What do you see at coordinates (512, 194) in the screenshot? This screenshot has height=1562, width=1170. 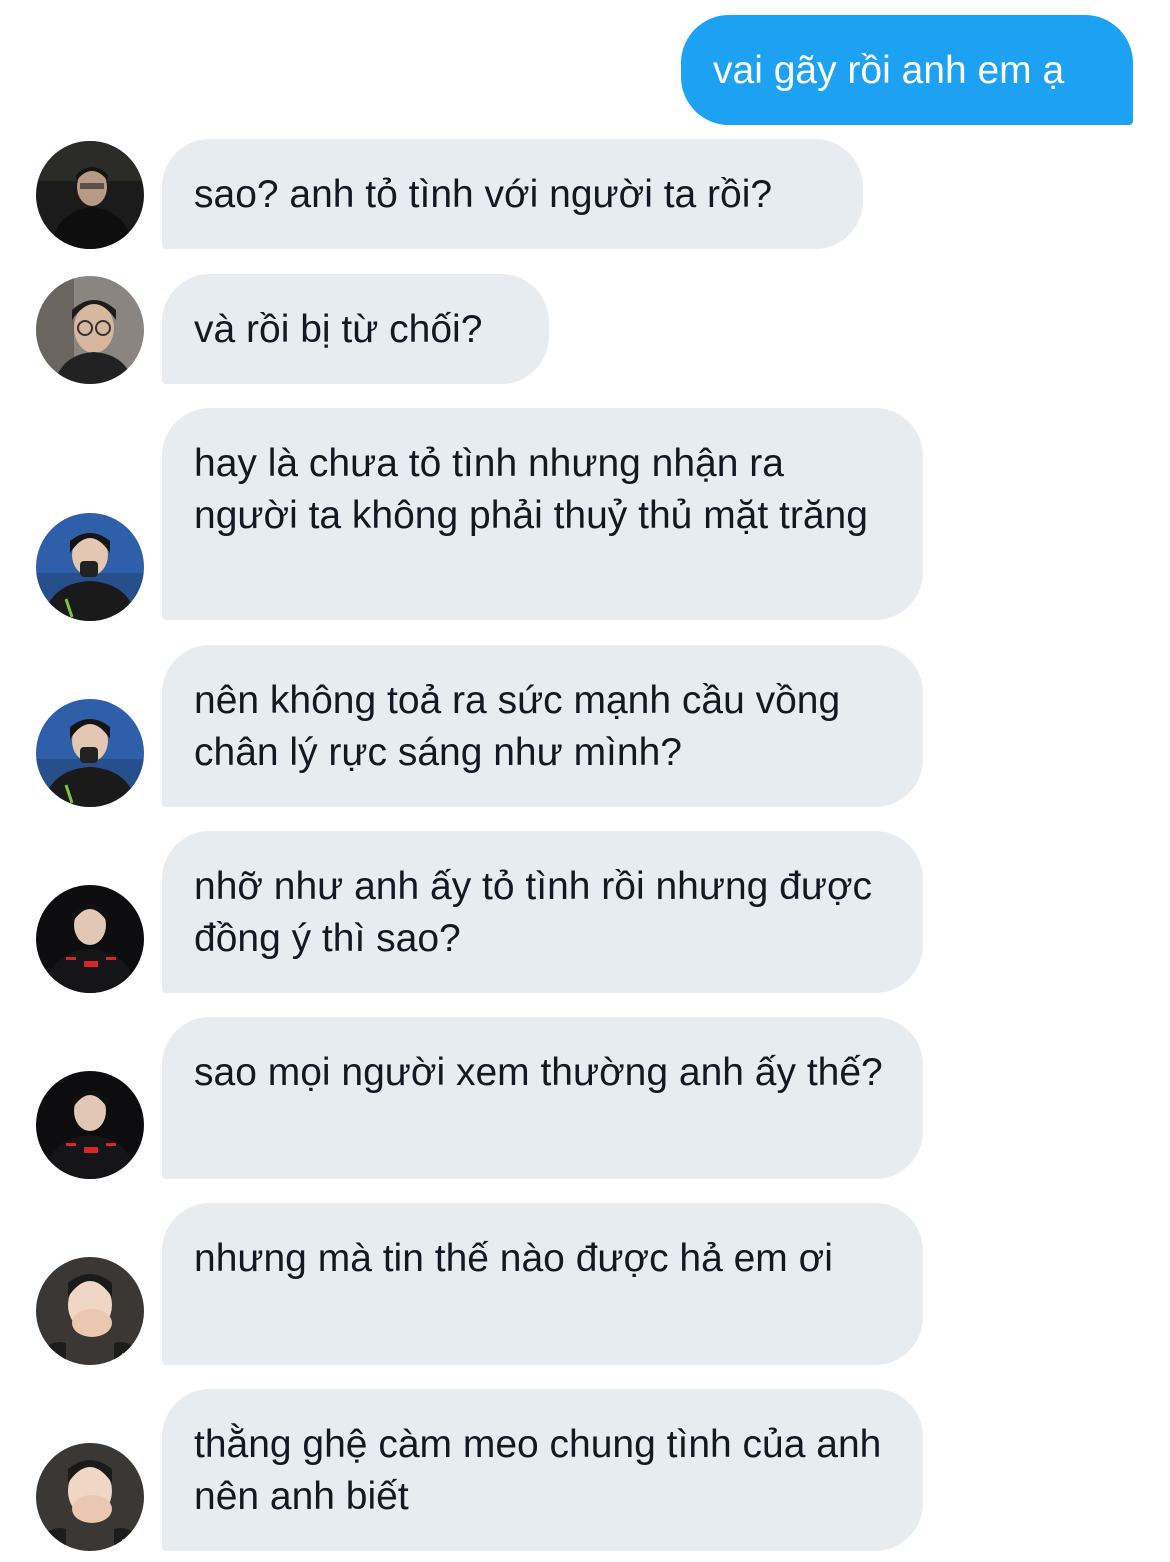 I see `message-bubble-received: sao? anh tỏ tình với người ta rồi?` at bounding box center [512, 194].